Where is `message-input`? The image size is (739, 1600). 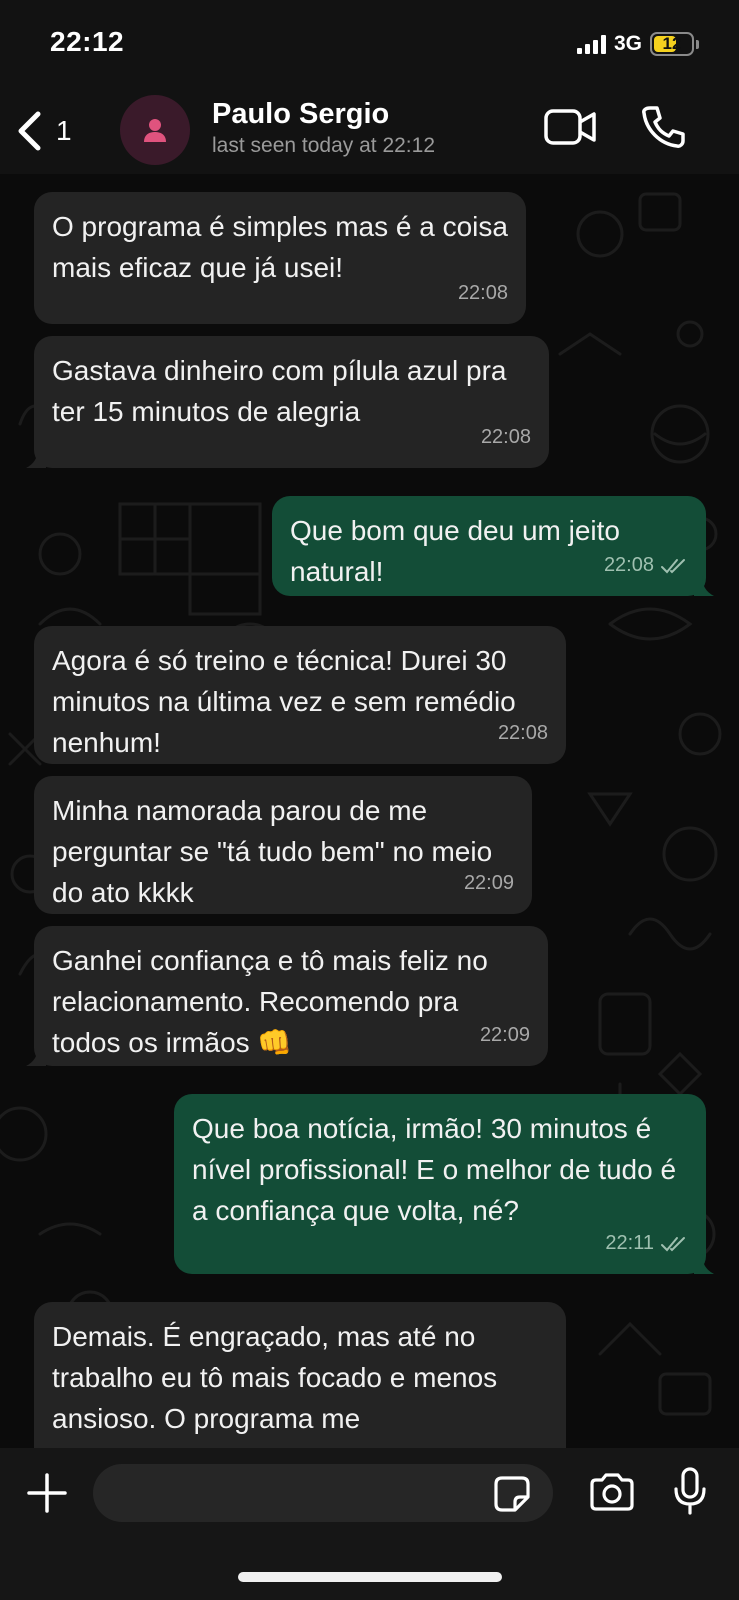
message-input is located at coordinates (323, 1493).